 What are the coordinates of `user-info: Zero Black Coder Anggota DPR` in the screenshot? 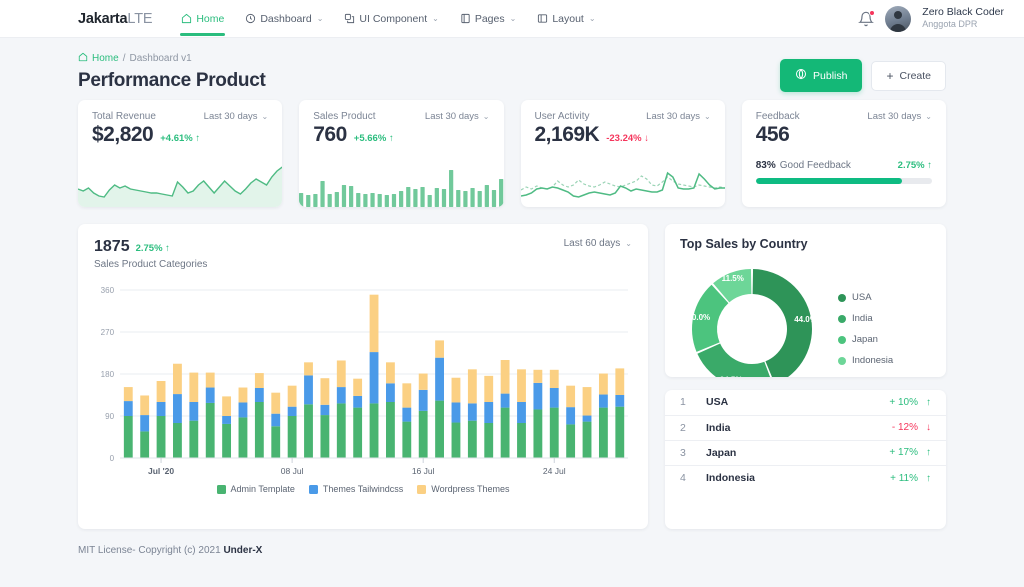 It's located at (963, 18).